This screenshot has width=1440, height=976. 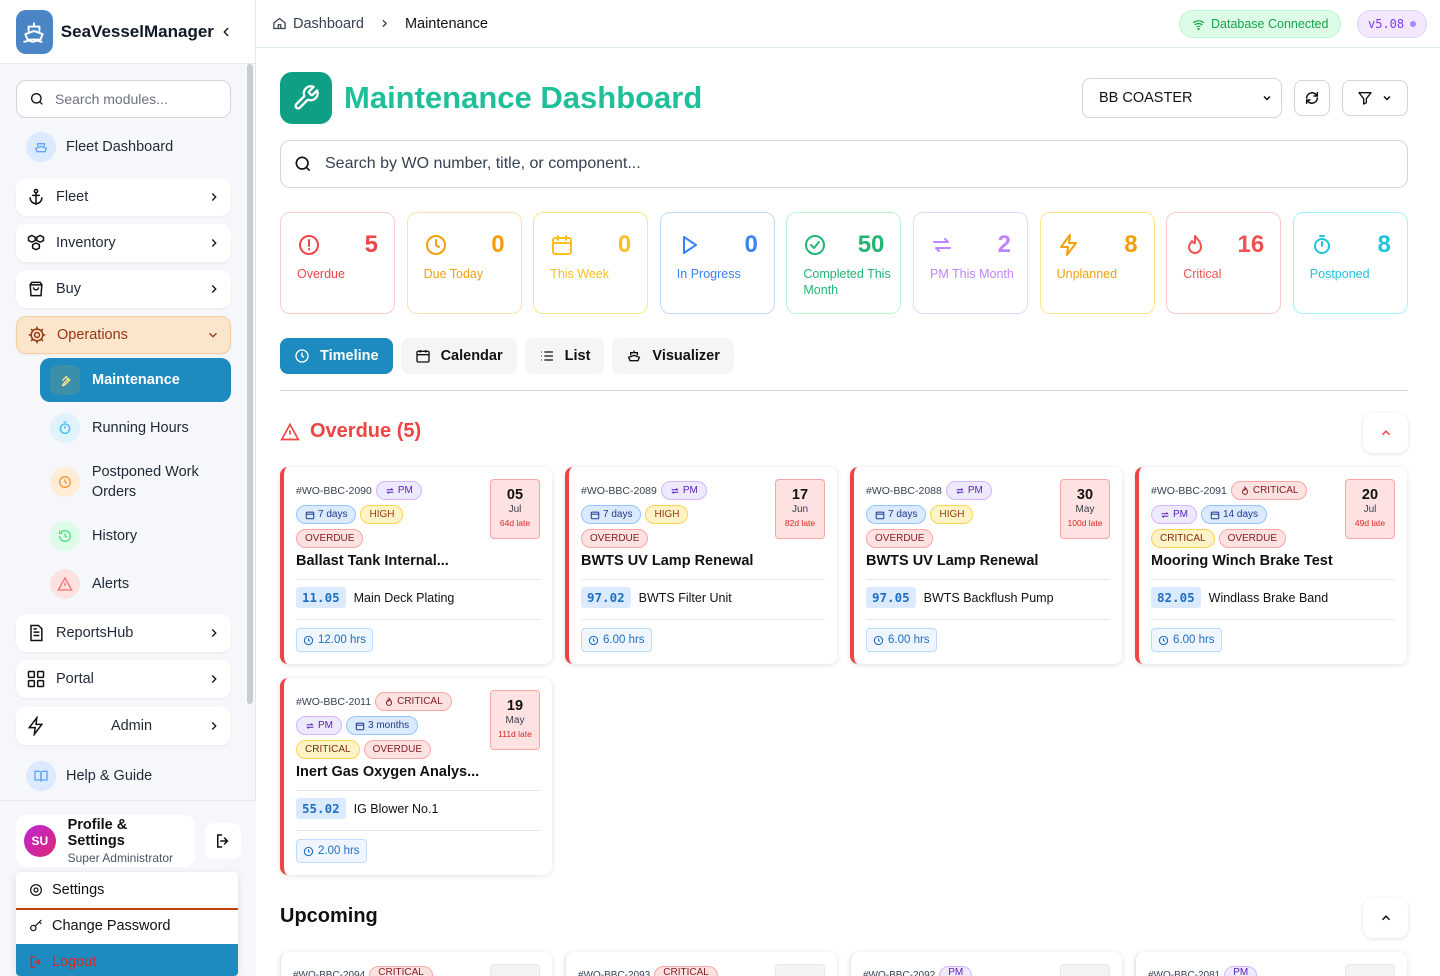 I want to click on stat-card-this-week: 0 This Week, so click(x=591, y=263).